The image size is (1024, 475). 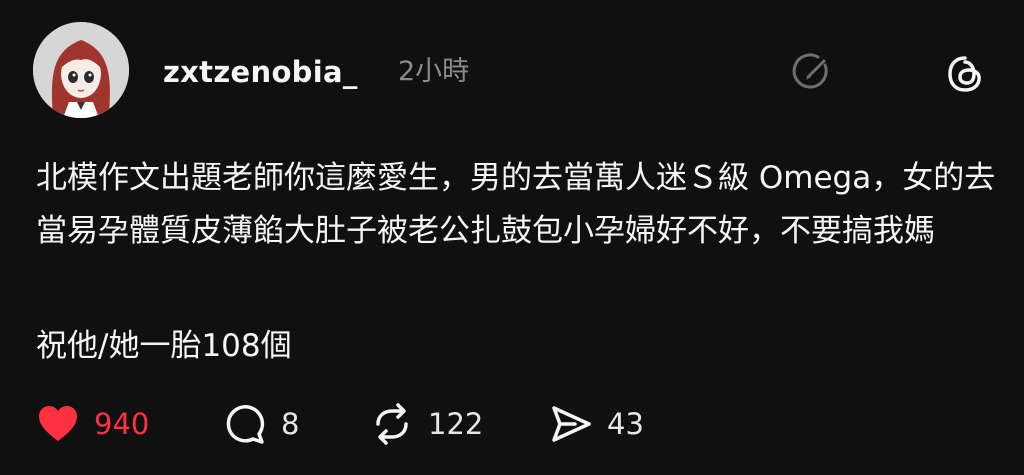 What do you see at coordinates (245, 424) in the screenshot?
I see `comment-icon` at bounding box center [245, 424].